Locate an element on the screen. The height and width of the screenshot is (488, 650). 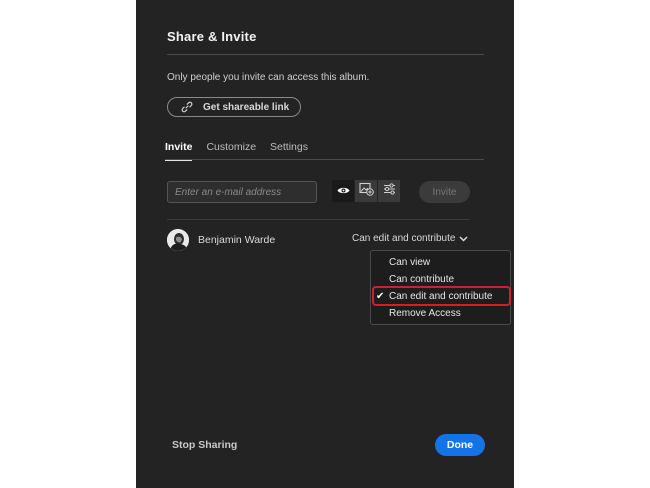
get-shareable-link-label: Get shareable link is located at coordinates (246, 107).